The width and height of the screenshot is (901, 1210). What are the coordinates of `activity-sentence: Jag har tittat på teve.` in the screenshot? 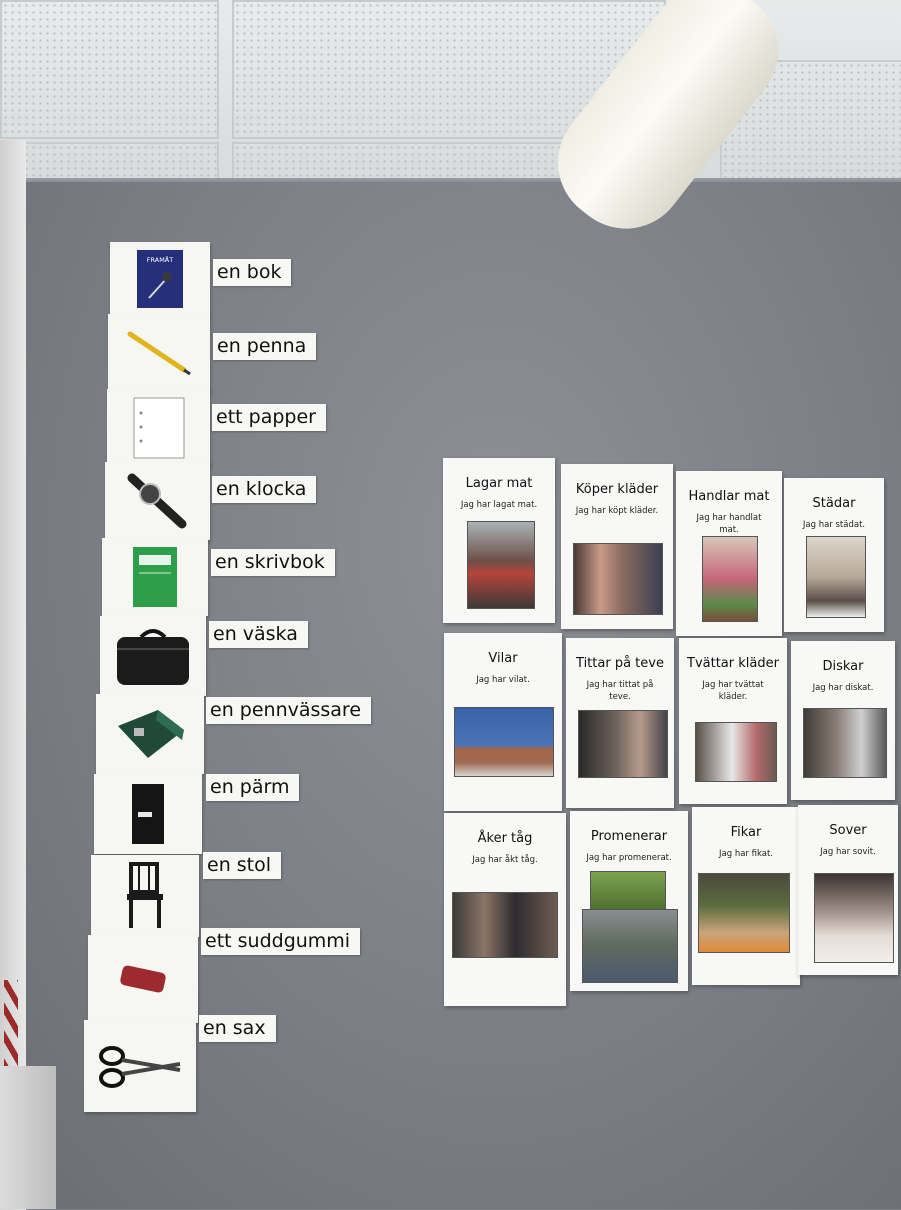 It's located at (620, 691).